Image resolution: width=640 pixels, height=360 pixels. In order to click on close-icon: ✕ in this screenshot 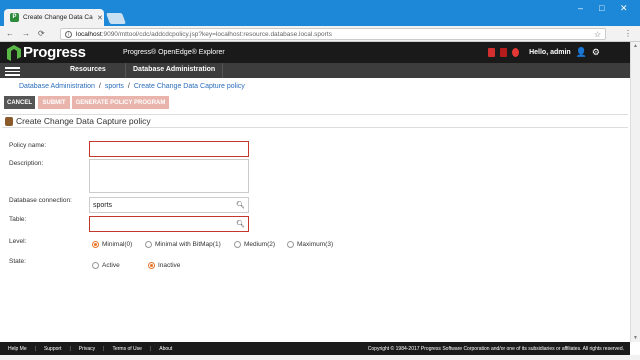, I will do `click(100, 18)`.